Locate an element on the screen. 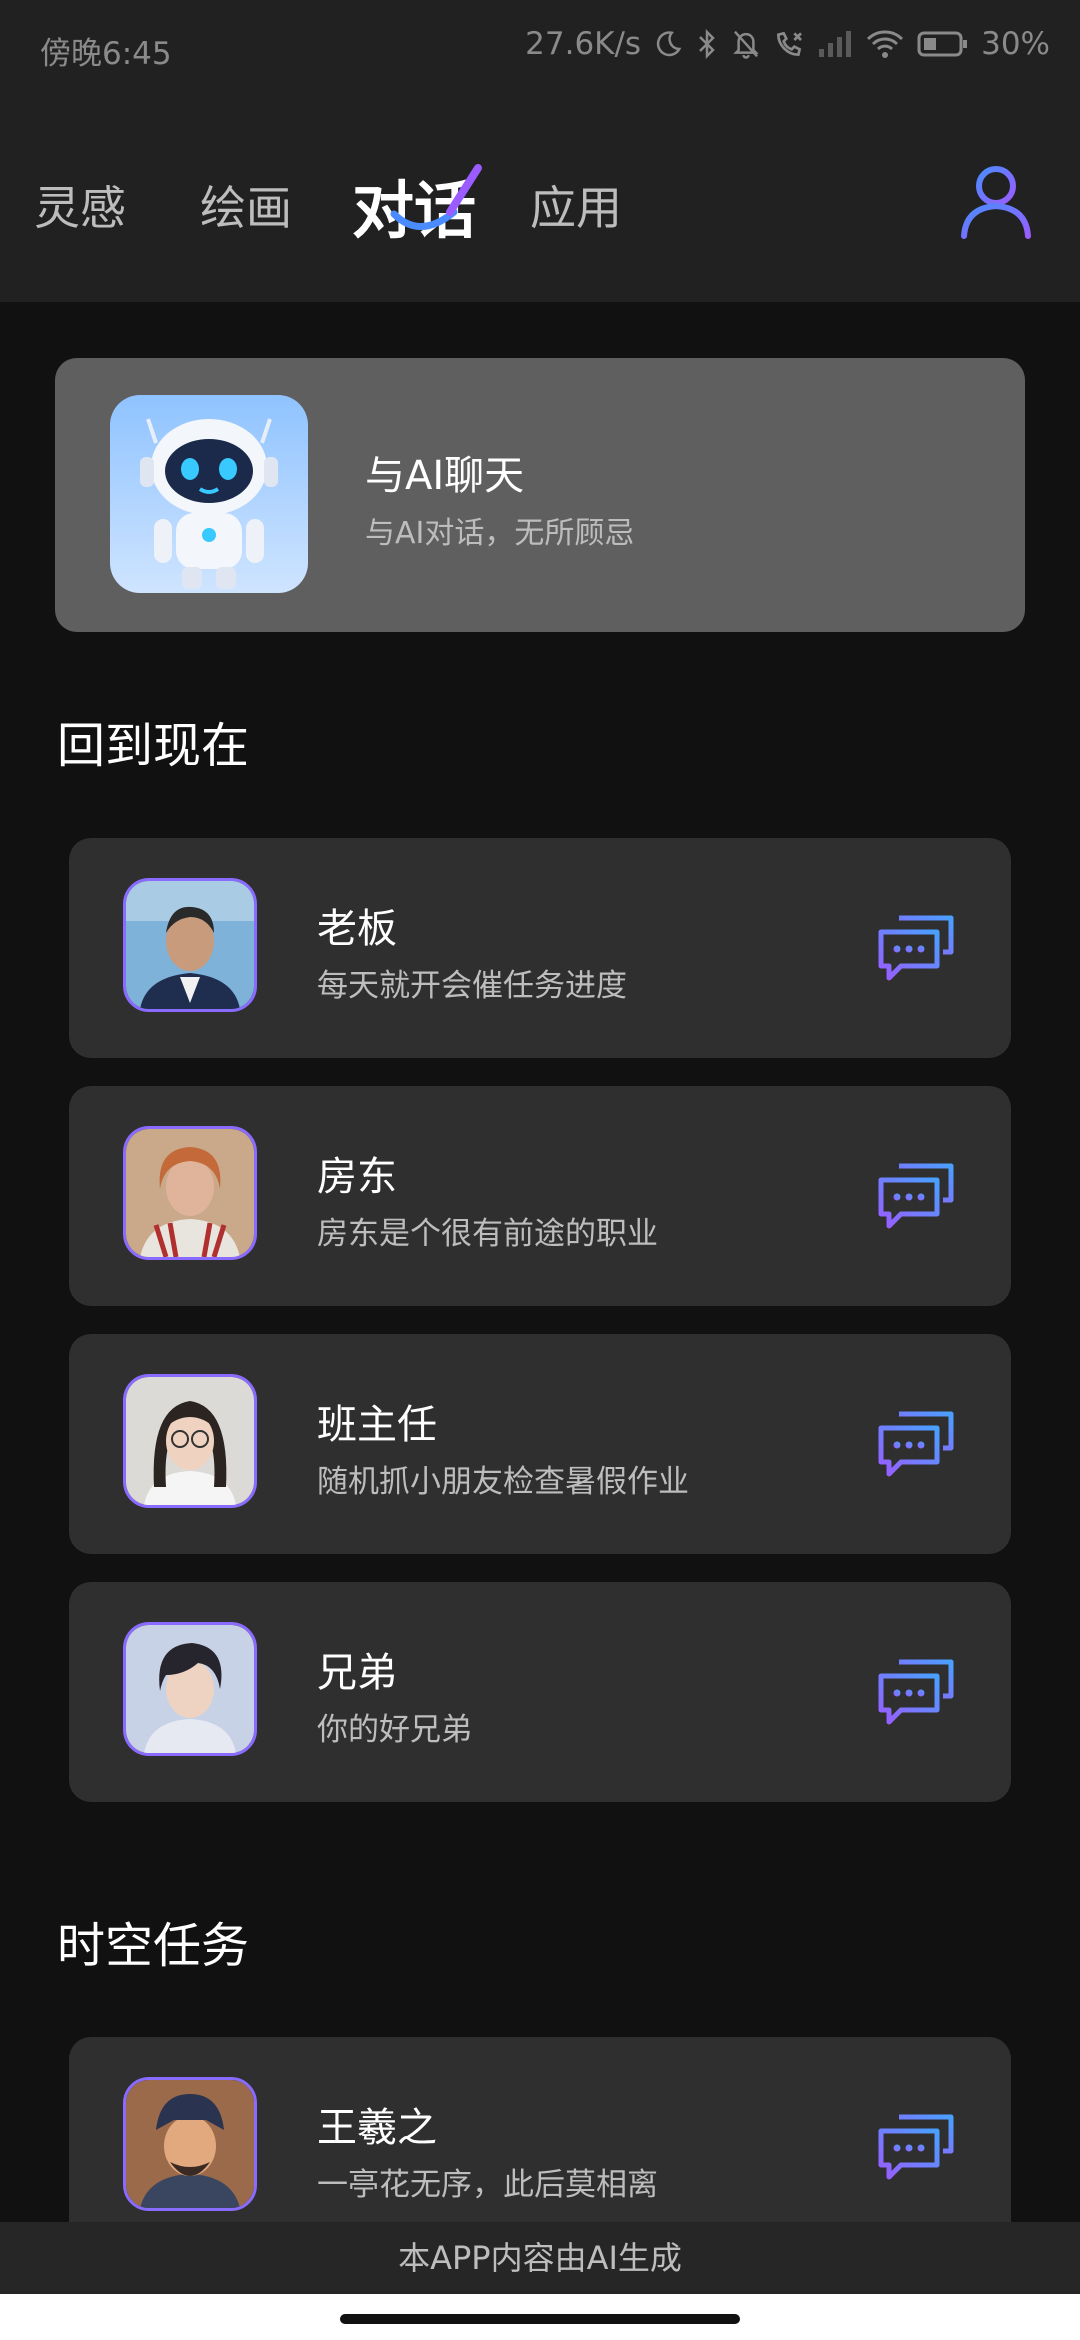 This screenshot has width=1080, height=2340. ai-disclaimer-footer: 本APP内容由AI生成 is located at coordinates (540, 2258).